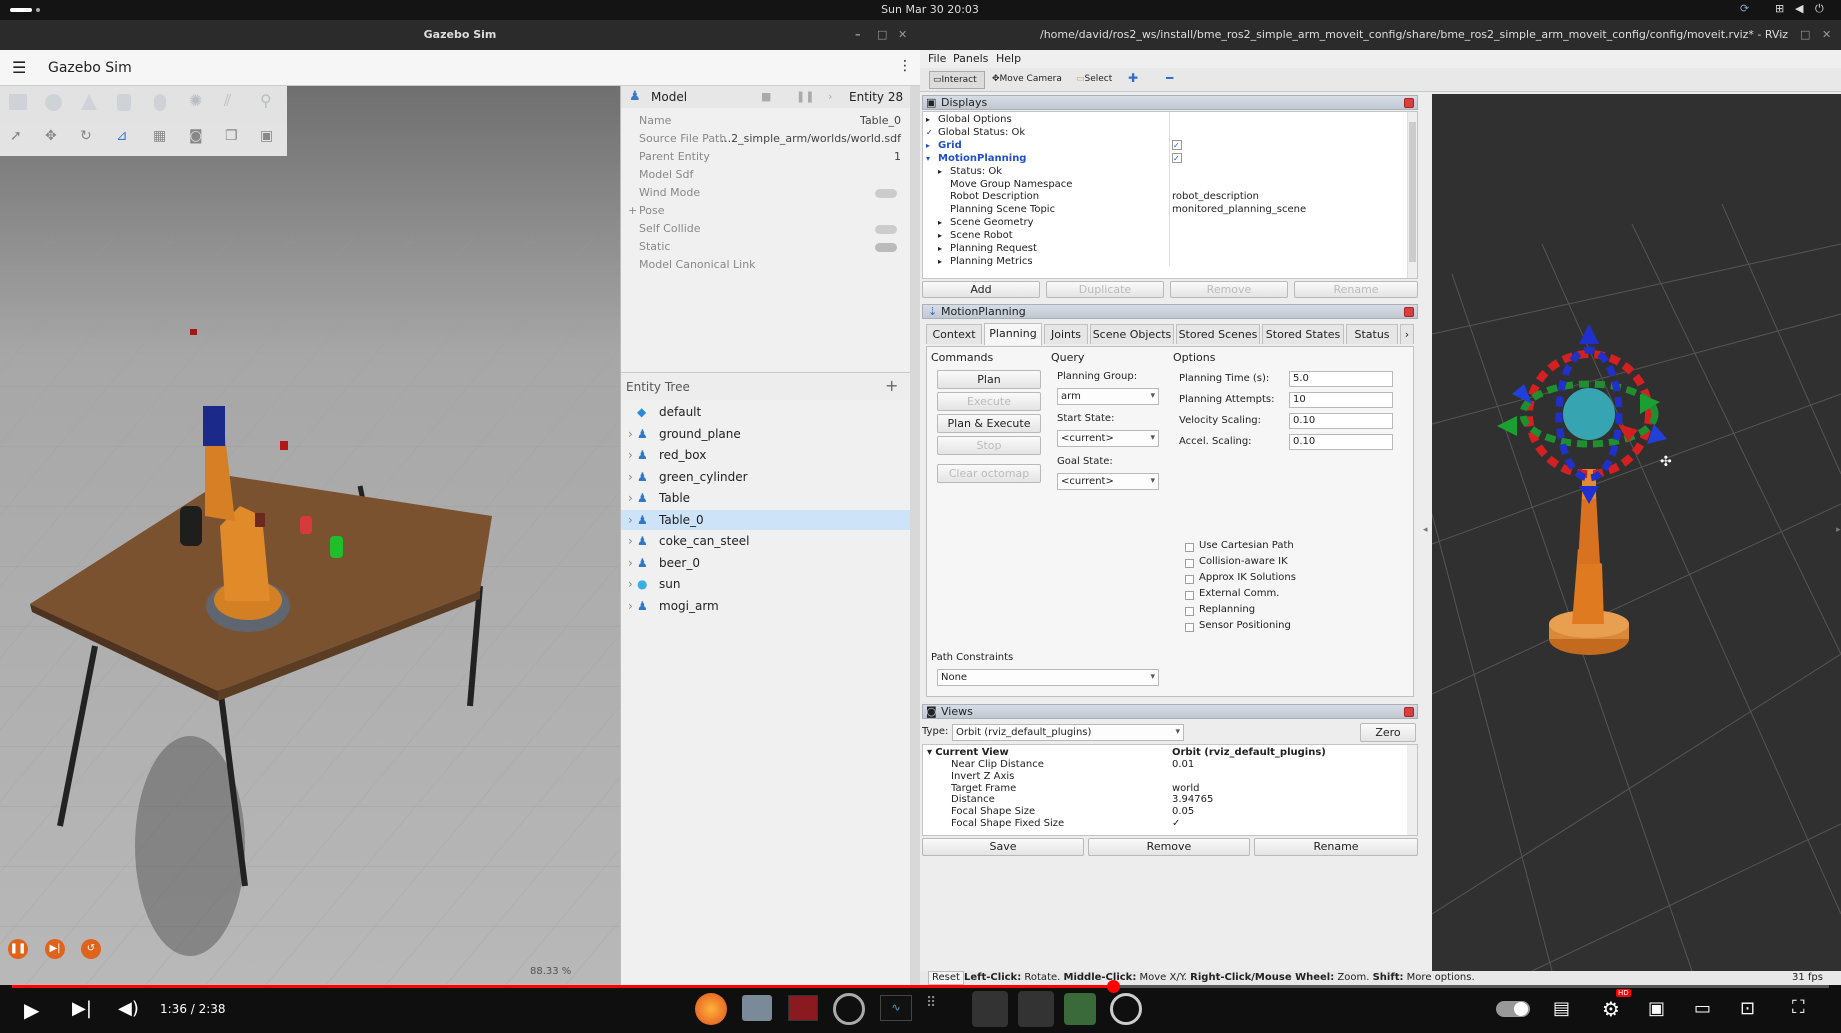  Describe the element at coordinates (981, 289) in the screenshot. I see `add-display-button: Add` at that location.